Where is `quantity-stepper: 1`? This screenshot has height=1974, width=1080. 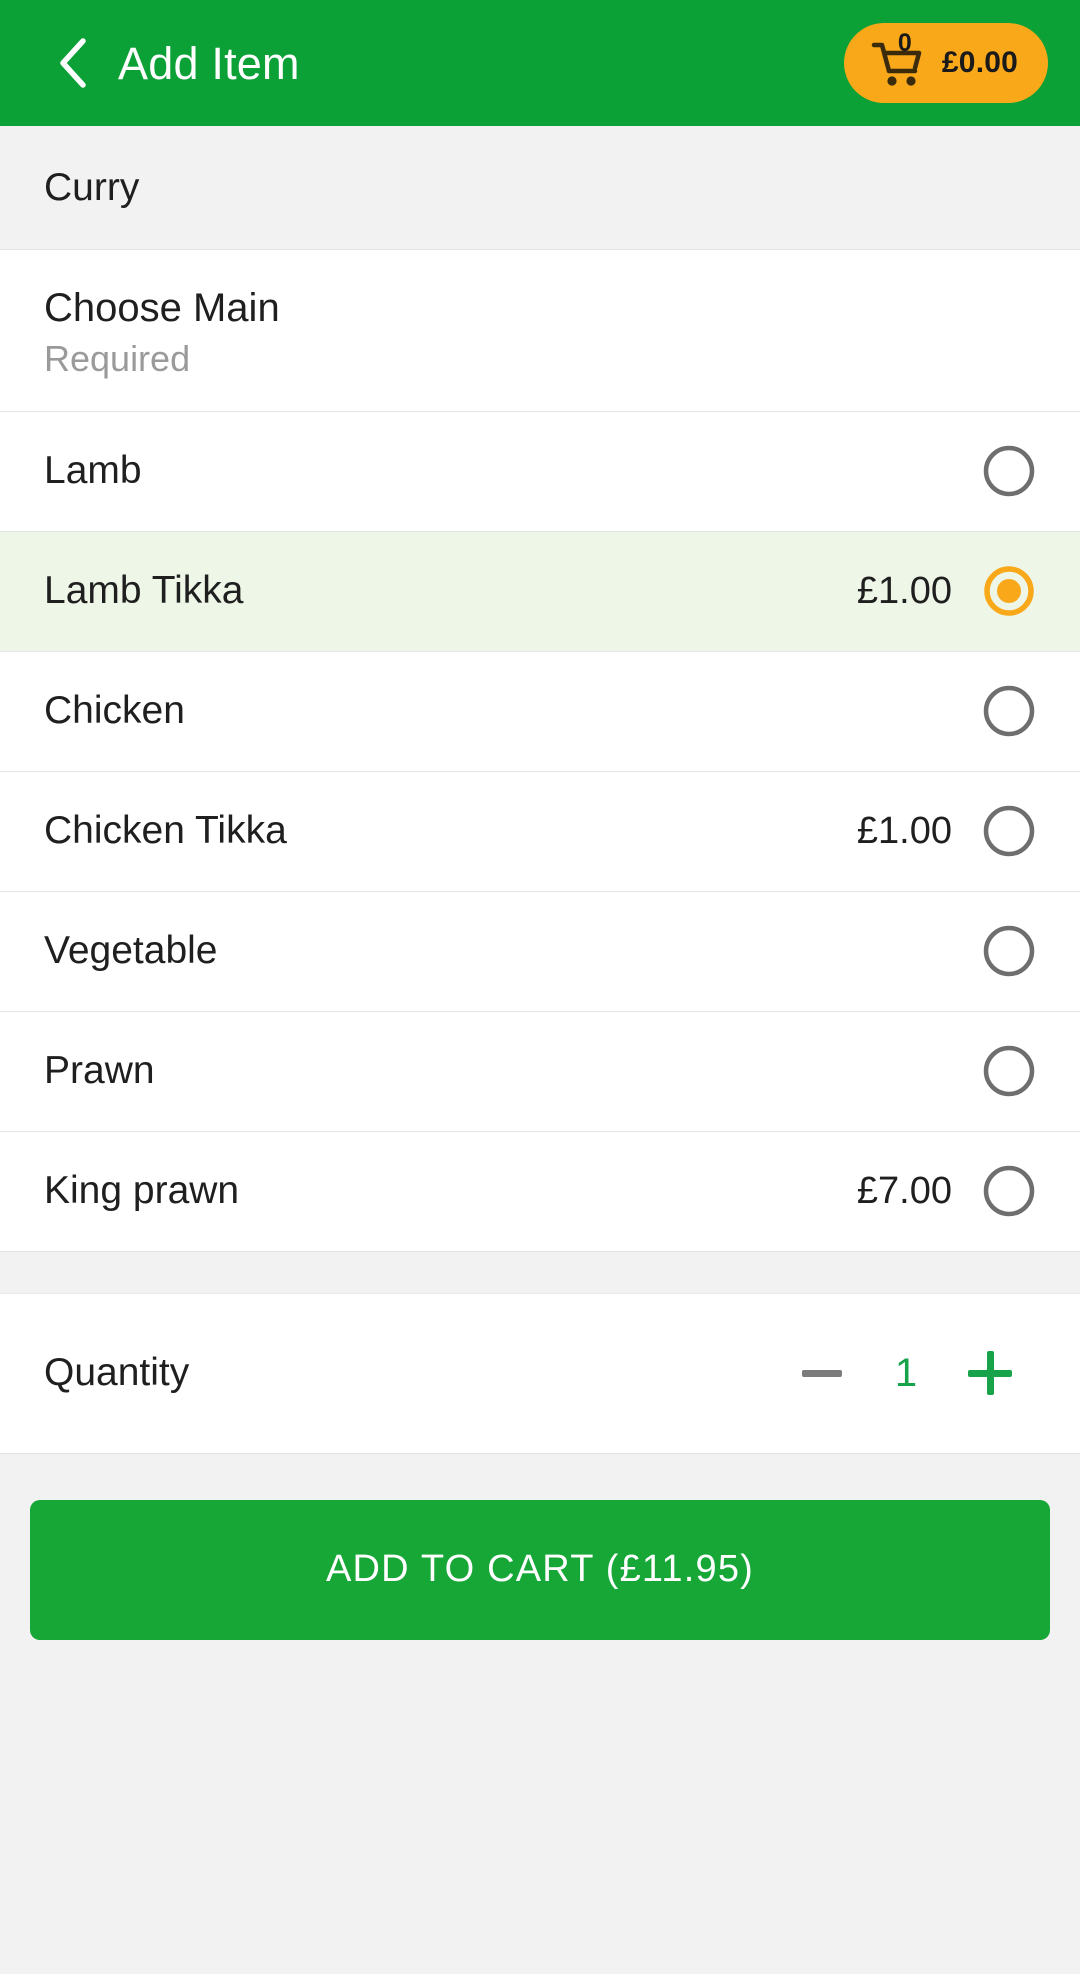 quantity-stepper: 1 is located at coordinates (906, 1373).